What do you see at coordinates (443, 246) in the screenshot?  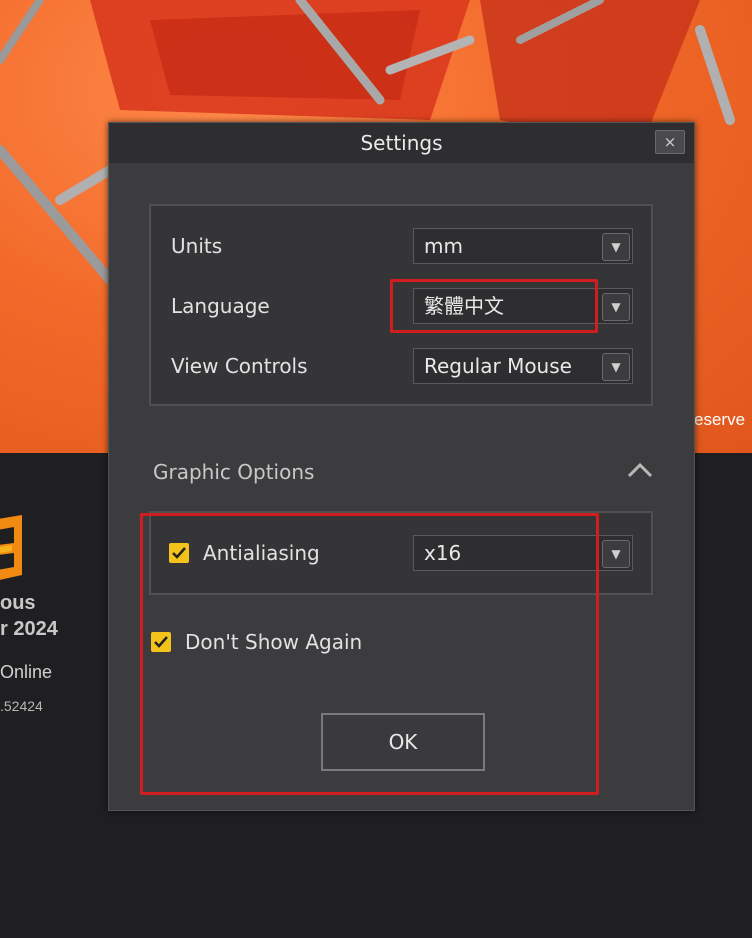 I see `units-value: mm` at bounding box center [443, 246].